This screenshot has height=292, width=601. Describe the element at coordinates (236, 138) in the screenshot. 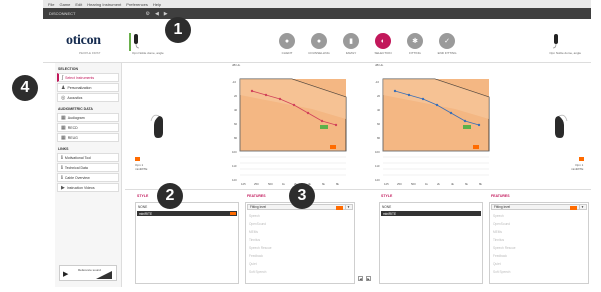

I see `svg-text: 80` at that location.